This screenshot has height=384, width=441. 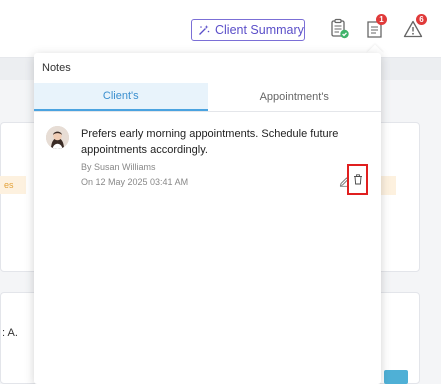 I want to click on client-summary-label: Client Summary, so click(x=259, y=30).